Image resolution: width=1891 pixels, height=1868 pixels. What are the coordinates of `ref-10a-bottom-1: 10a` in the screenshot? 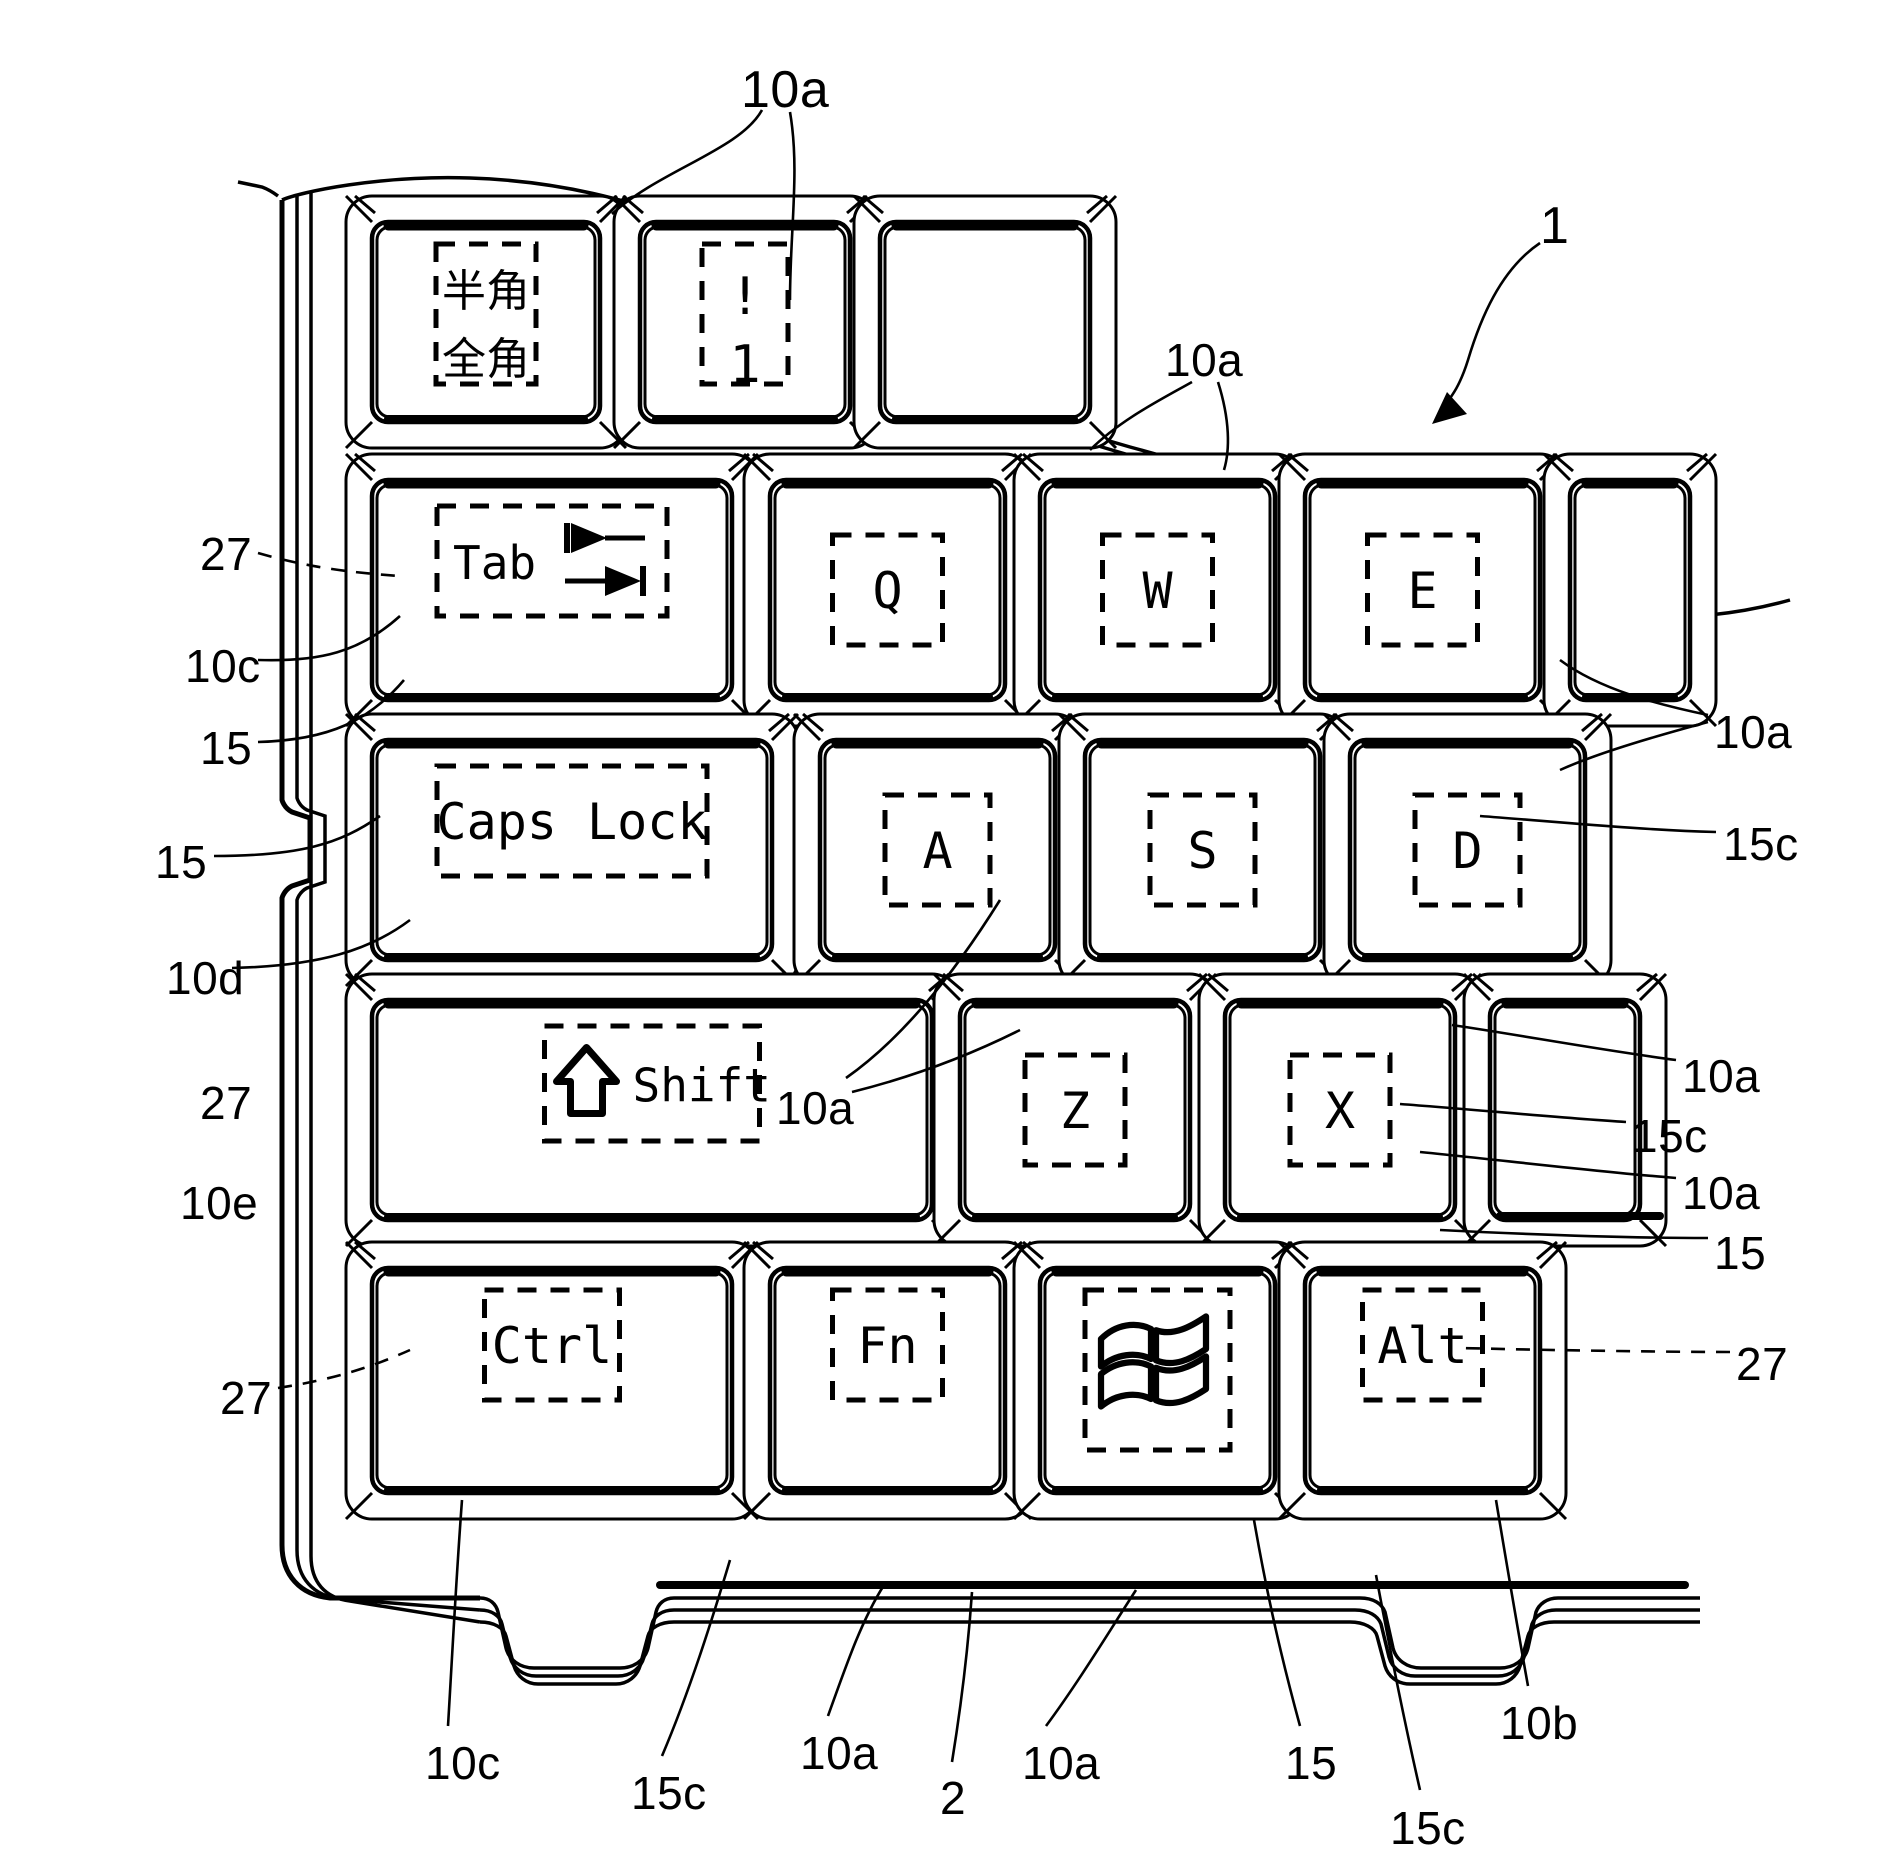 It's located at (839, 1753).